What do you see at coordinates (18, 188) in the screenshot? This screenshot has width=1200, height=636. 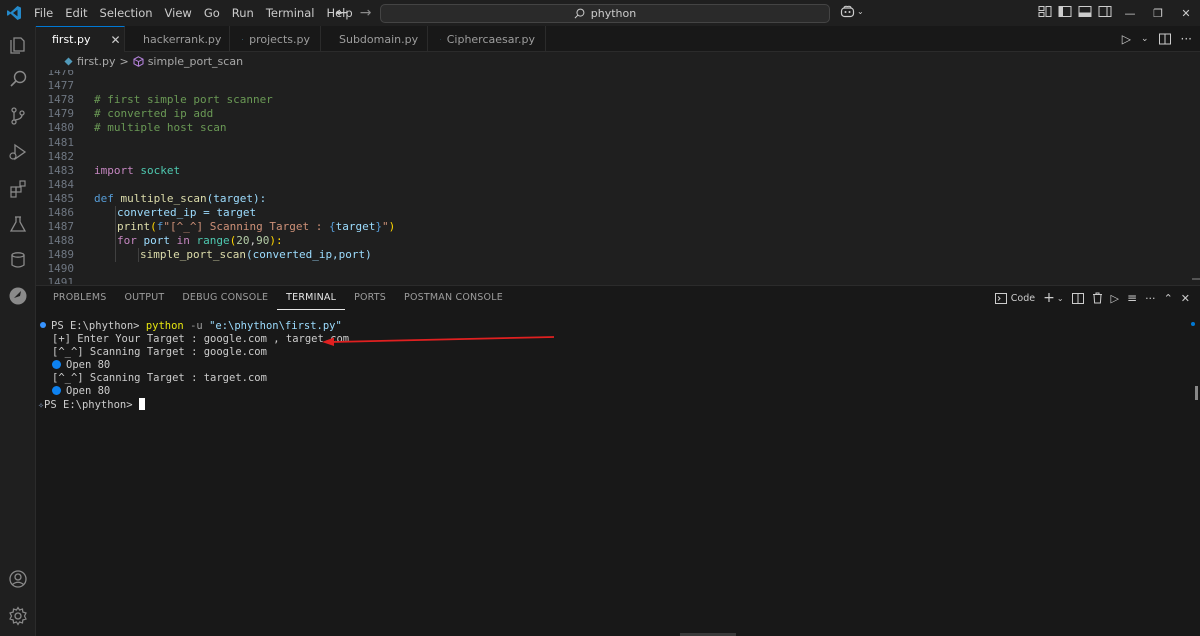 I see `extensions-icon` at bounding box center [18, 188].